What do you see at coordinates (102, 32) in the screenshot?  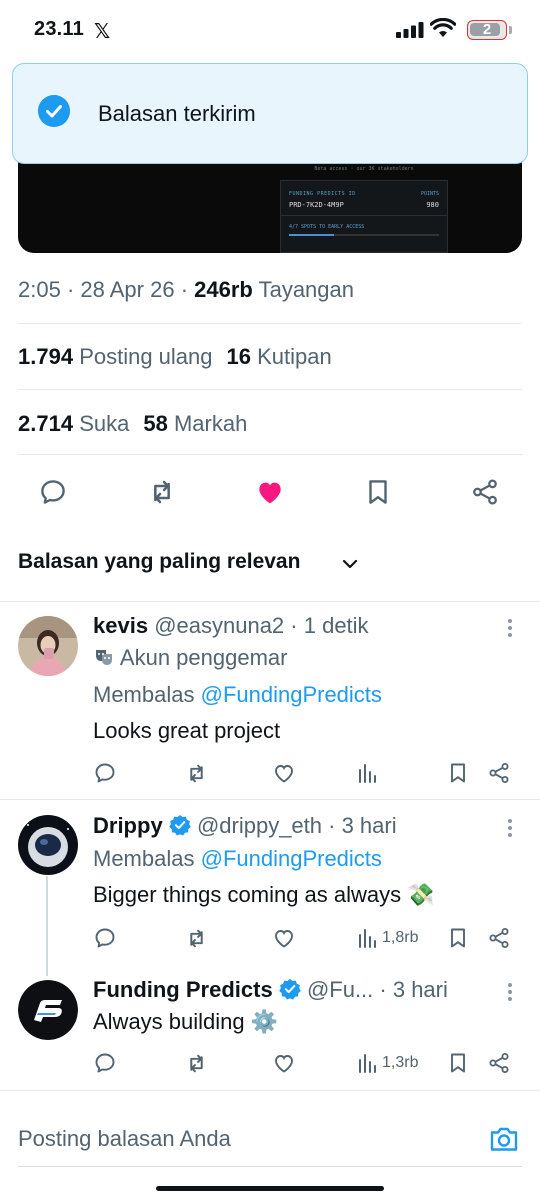 I see `x-logo-icon: 𝕏` at bounding box center [102, 32].